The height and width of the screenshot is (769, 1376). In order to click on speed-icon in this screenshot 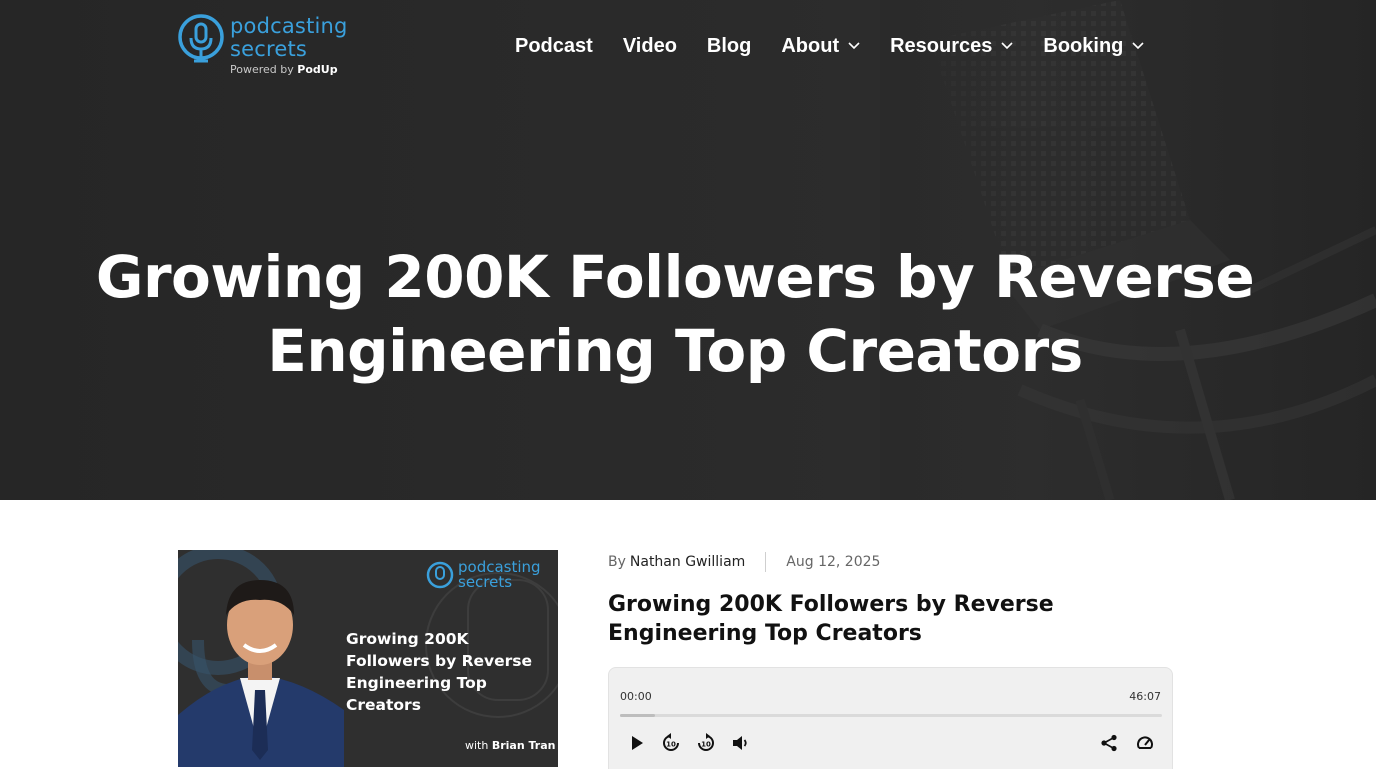, I will do `click(1145, 742)`.